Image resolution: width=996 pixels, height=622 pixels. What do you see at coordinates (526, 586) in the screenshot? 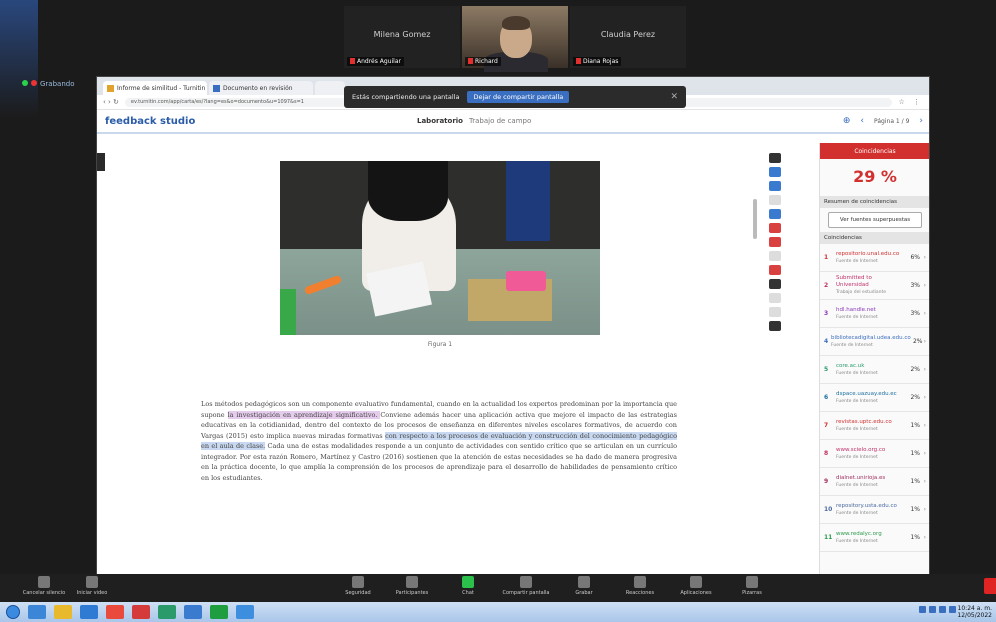
I see `zoom-control-button: Compartir pantalla` at bounding box center [526, 586].